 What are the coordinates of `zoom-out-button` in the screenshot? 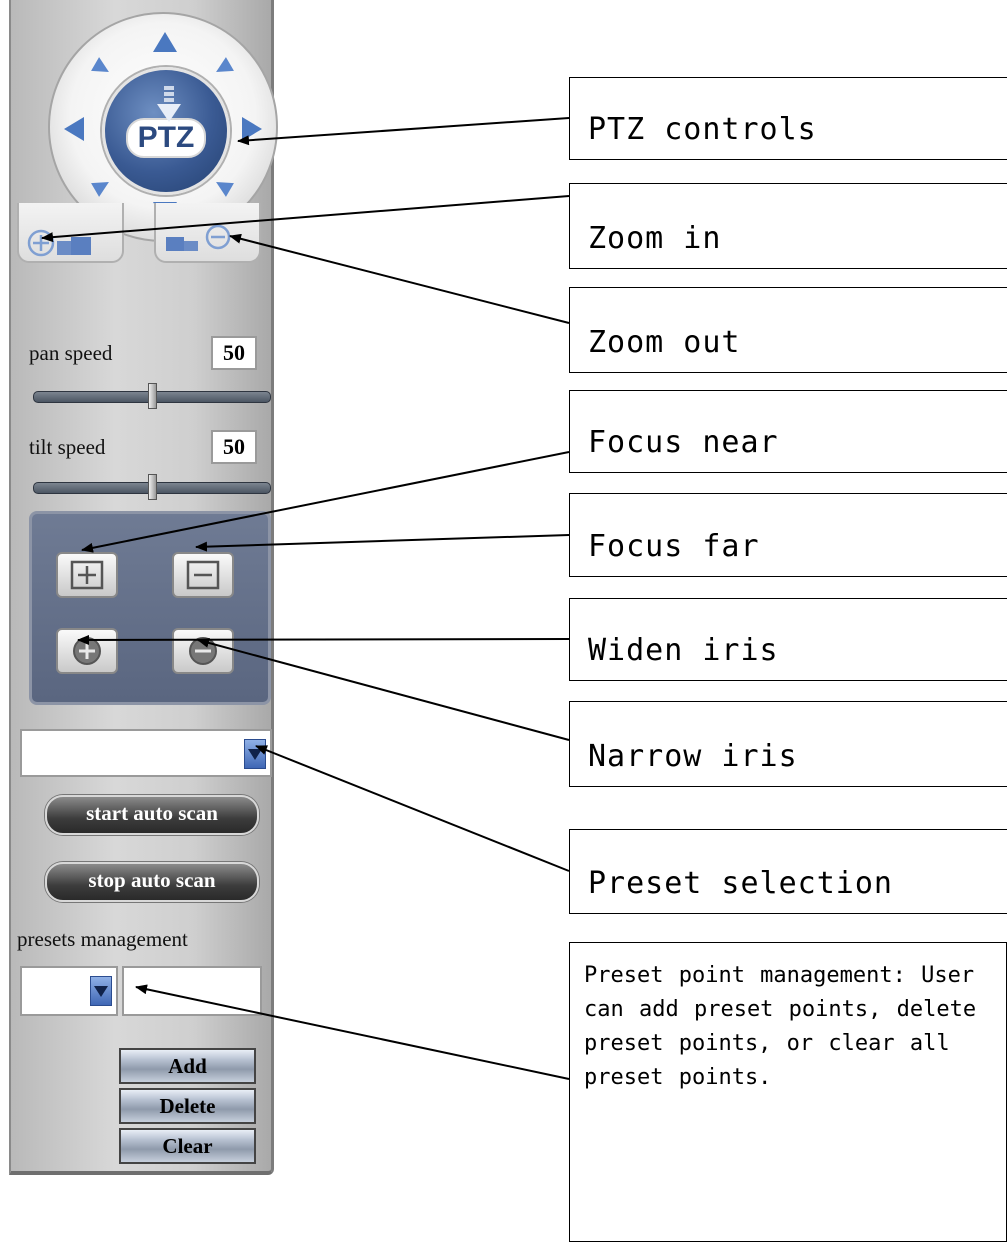 It's located at (207, 233).